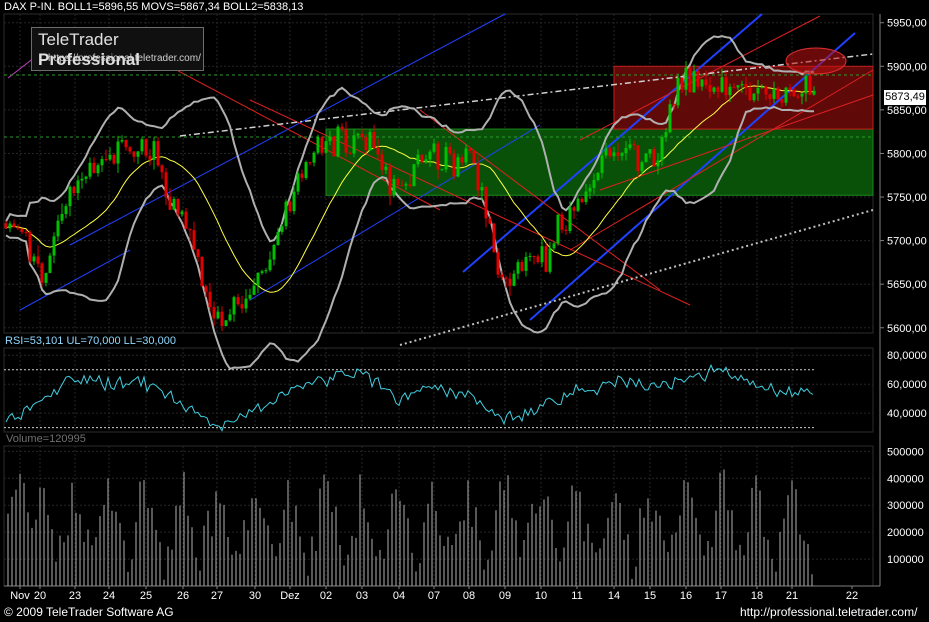 Image resolution: width=929 pixels, height=622 pixels. What do you see at coordinates (686, 596) in the screenshot?
I see `time-tick-label: 16` at bounding box center [686, 596].